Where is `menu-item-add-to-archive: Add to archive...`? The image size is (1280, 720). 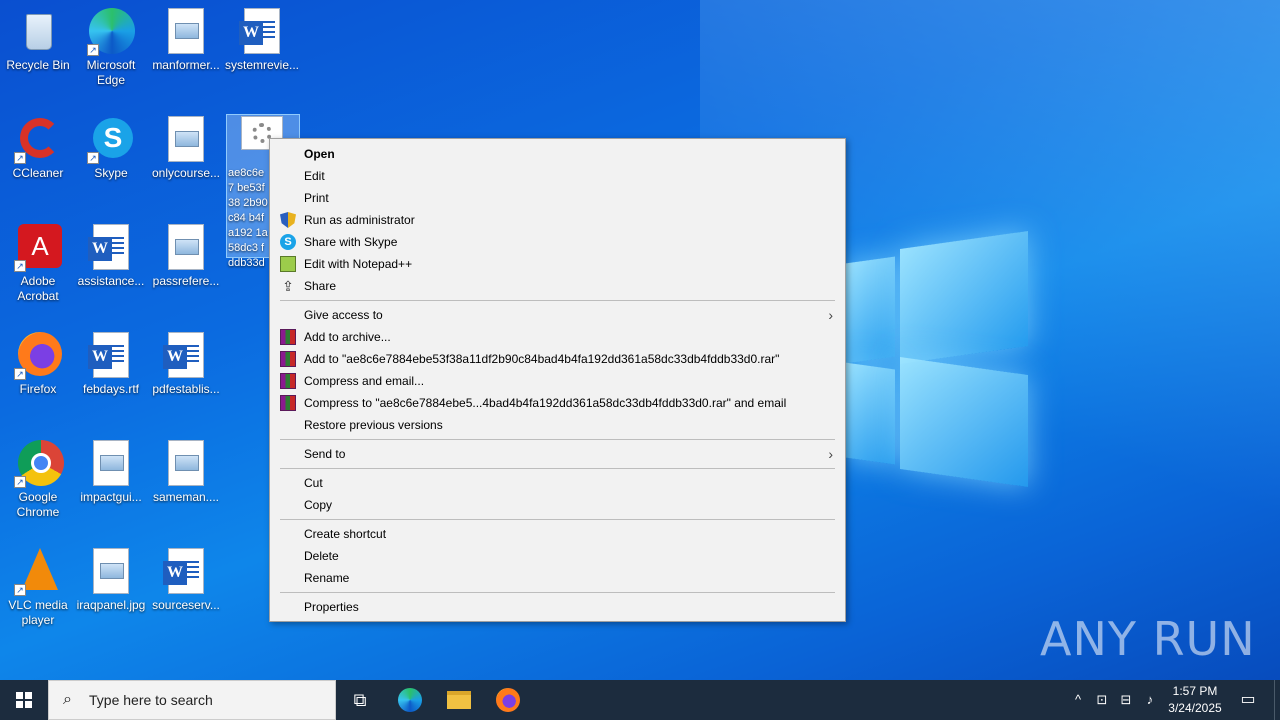
menu-item-add-to-archive: Add to archive... is located at coordinates (557, 337).